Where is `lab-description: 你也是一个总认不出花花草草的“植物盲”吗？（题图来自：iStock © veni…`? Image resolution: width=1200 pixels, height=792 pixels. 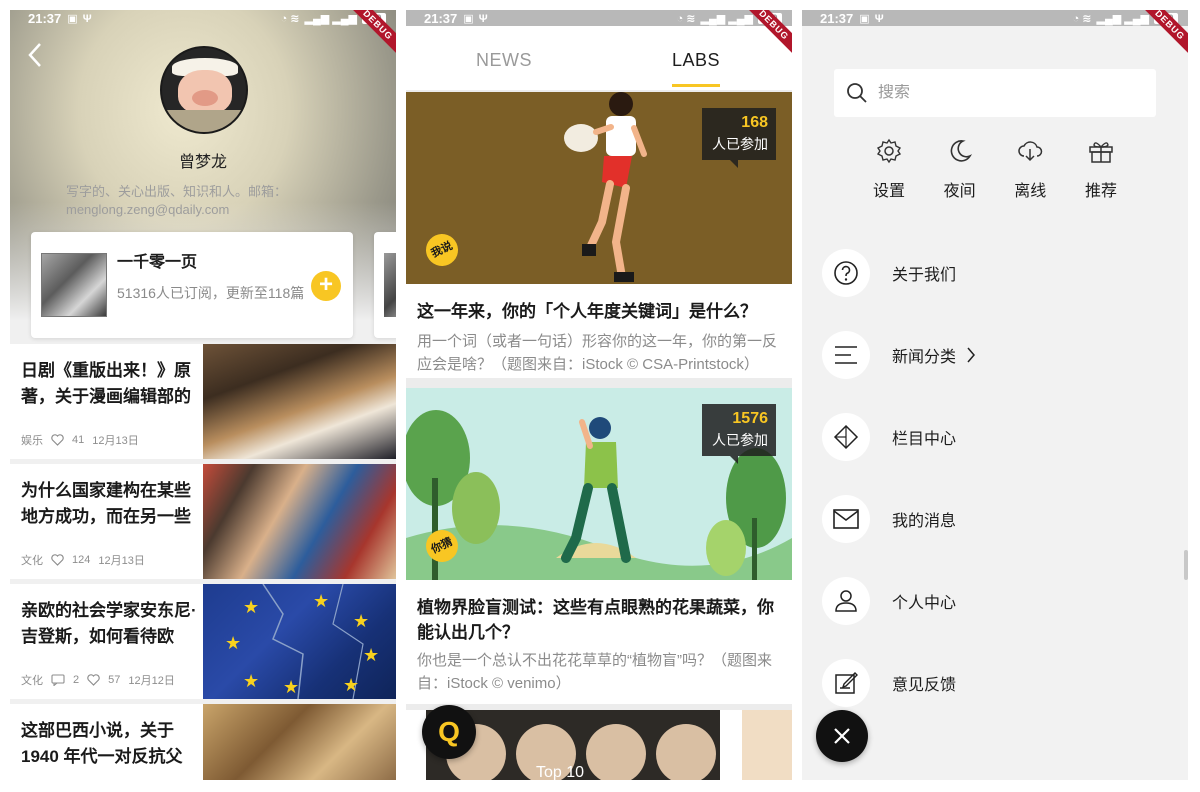
lab-description: 你也是一个总认不出花花草草的“植物盲”吗？（题图来自：iStock © veni… is located at coordinates (594, 672).